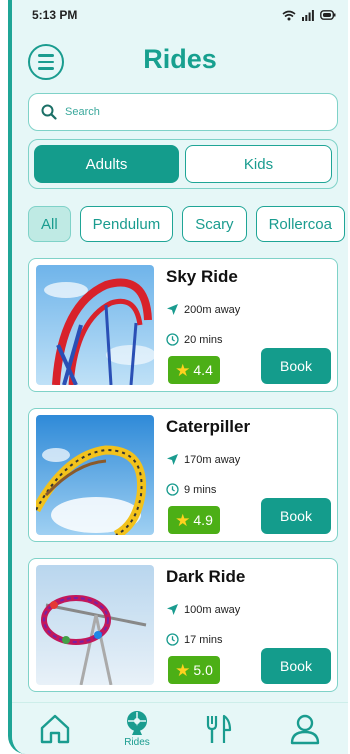  What do you see at coordinates (289, 15) in the screenshot?
I see `wifi-icon` at bounding box center [289, 15].